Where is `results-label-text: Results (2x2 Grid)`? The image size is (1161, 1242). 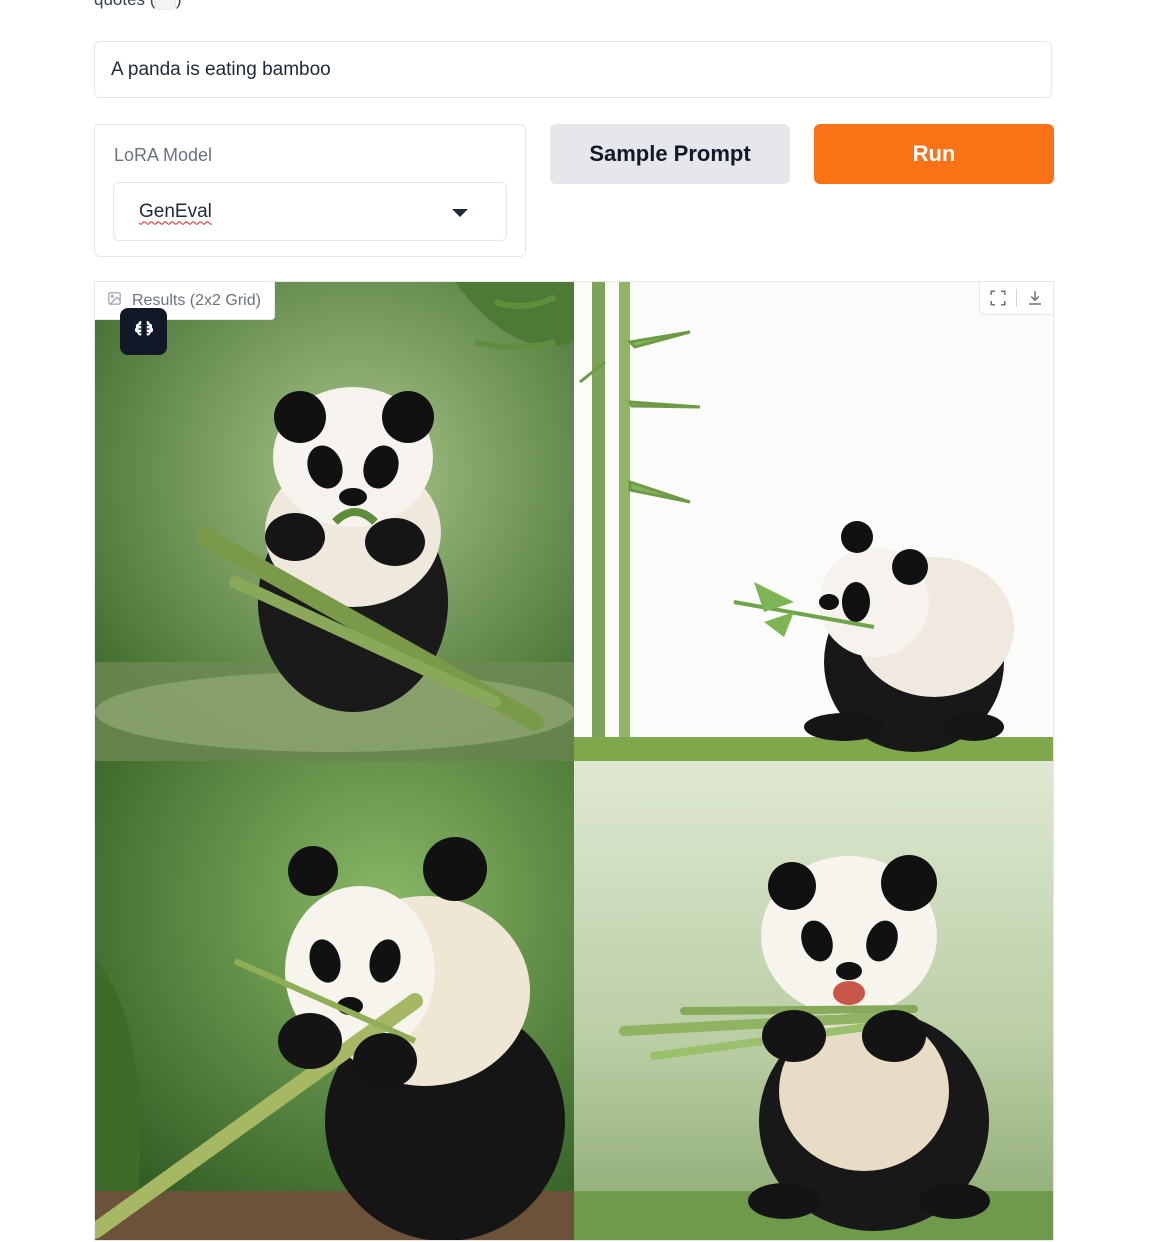 results-label-text: Results (2x2 Grid) is located at coordinates (196, 300).